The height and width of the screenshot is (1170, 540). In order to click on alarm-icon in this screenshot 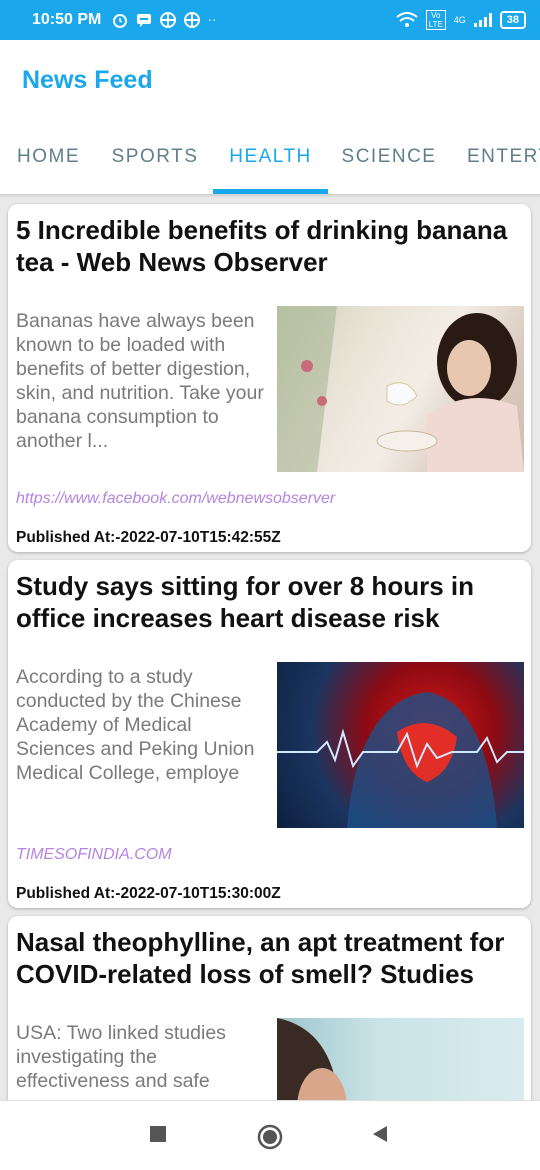, I will do `click(120, 21)`.